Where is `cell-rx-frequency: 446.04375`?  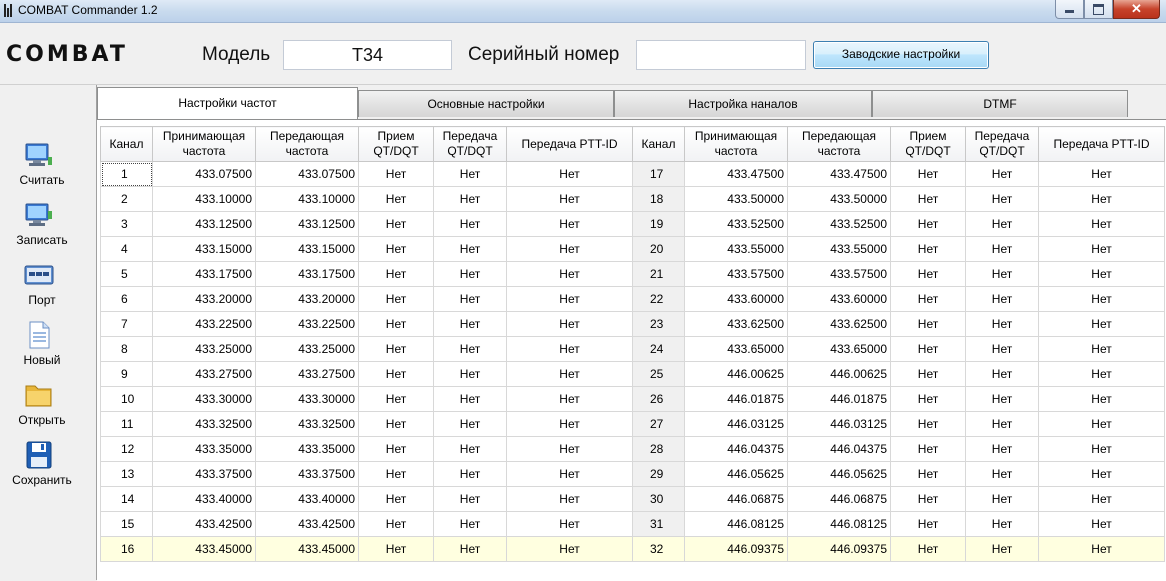
cell-rx-frequency: 446.04375 is located at coordinates (736, 449).